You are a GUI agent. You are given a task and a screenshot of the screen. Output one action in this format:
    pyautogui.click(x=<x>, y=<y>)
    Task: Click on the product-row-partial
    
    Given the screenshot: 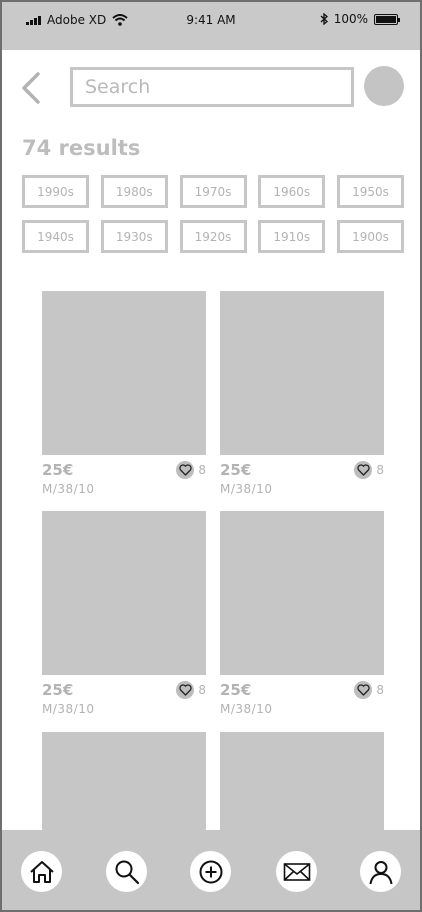 What is the action you would take?
    pyautogui.click(x=213, y=781)
    